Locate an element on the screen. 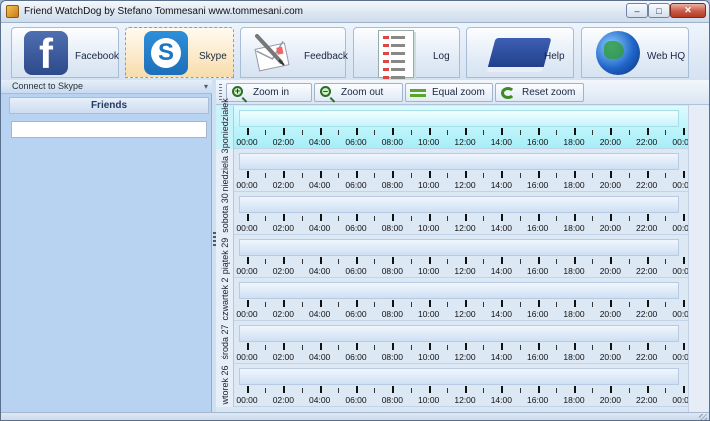  chevron-down-icon: ▾ is located at coordinates (206, 86).